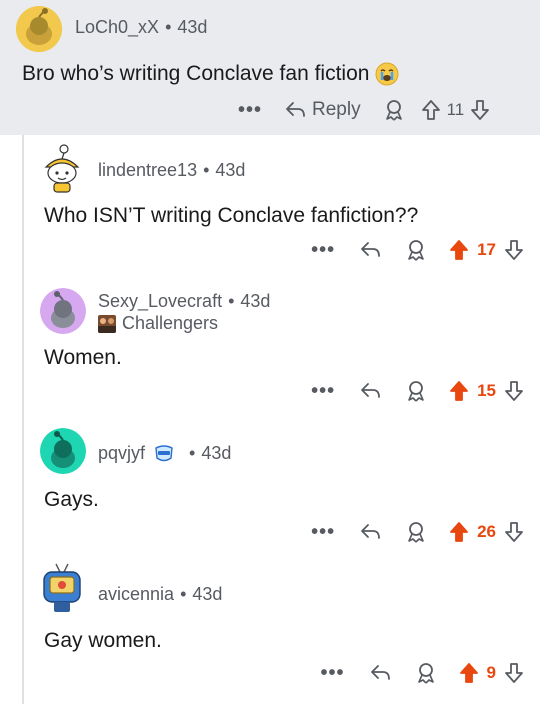 The height and width of the screenshot is (704, 540). I want to click on comment-body: Bro who’s writing Conclave fan fiction, so click(210, 74).